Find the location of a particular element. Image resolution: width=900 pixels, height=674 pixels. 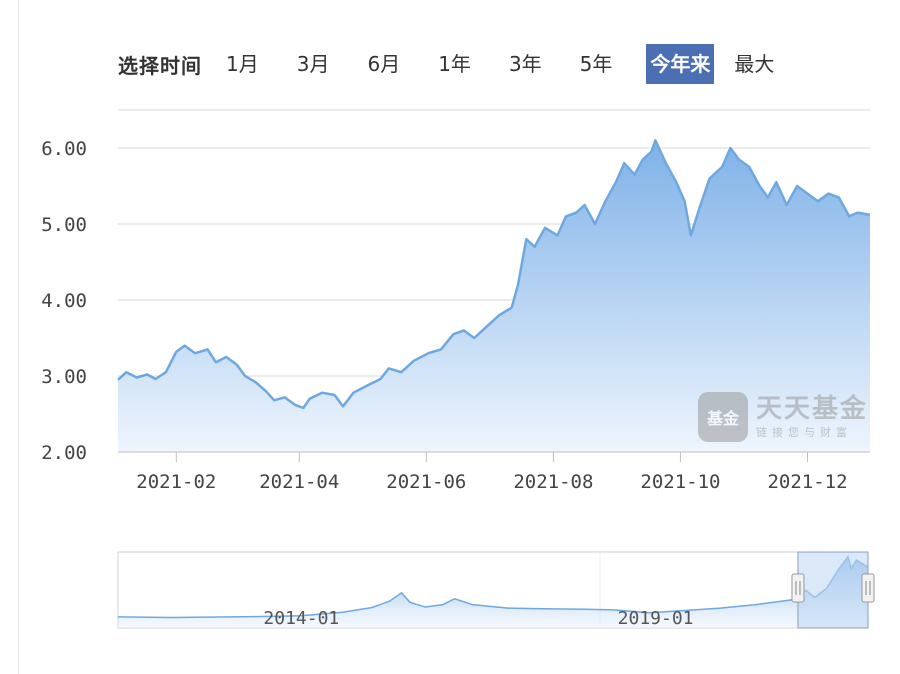

range-button-5y: 5年 is located at coordinates (596, 64).